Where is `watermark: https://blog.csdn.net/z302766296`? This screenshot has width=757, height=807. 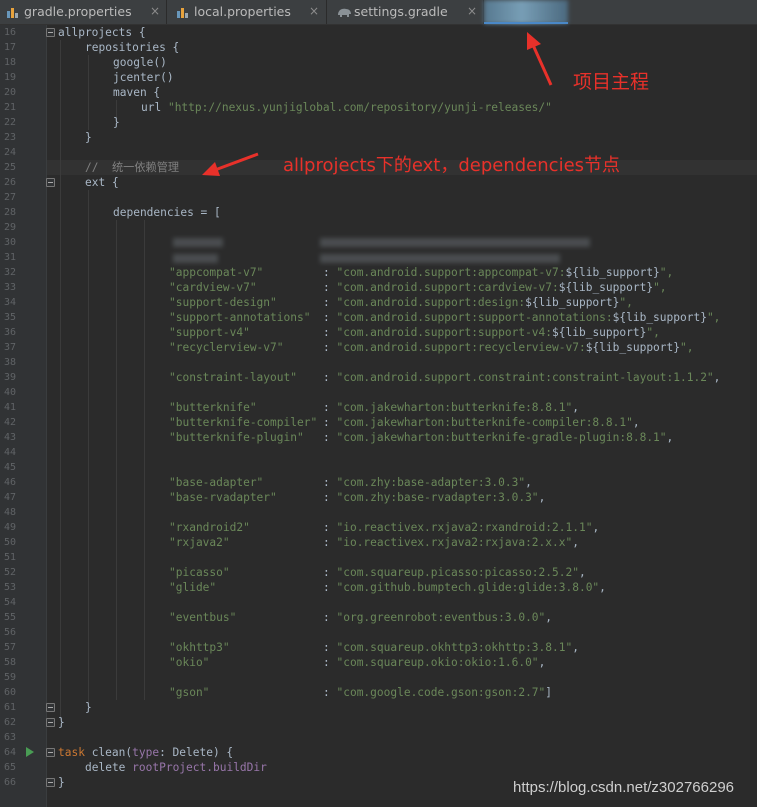
watermark: https://blog.csdn.net/z302766296 is located at coordinates (624, 787).